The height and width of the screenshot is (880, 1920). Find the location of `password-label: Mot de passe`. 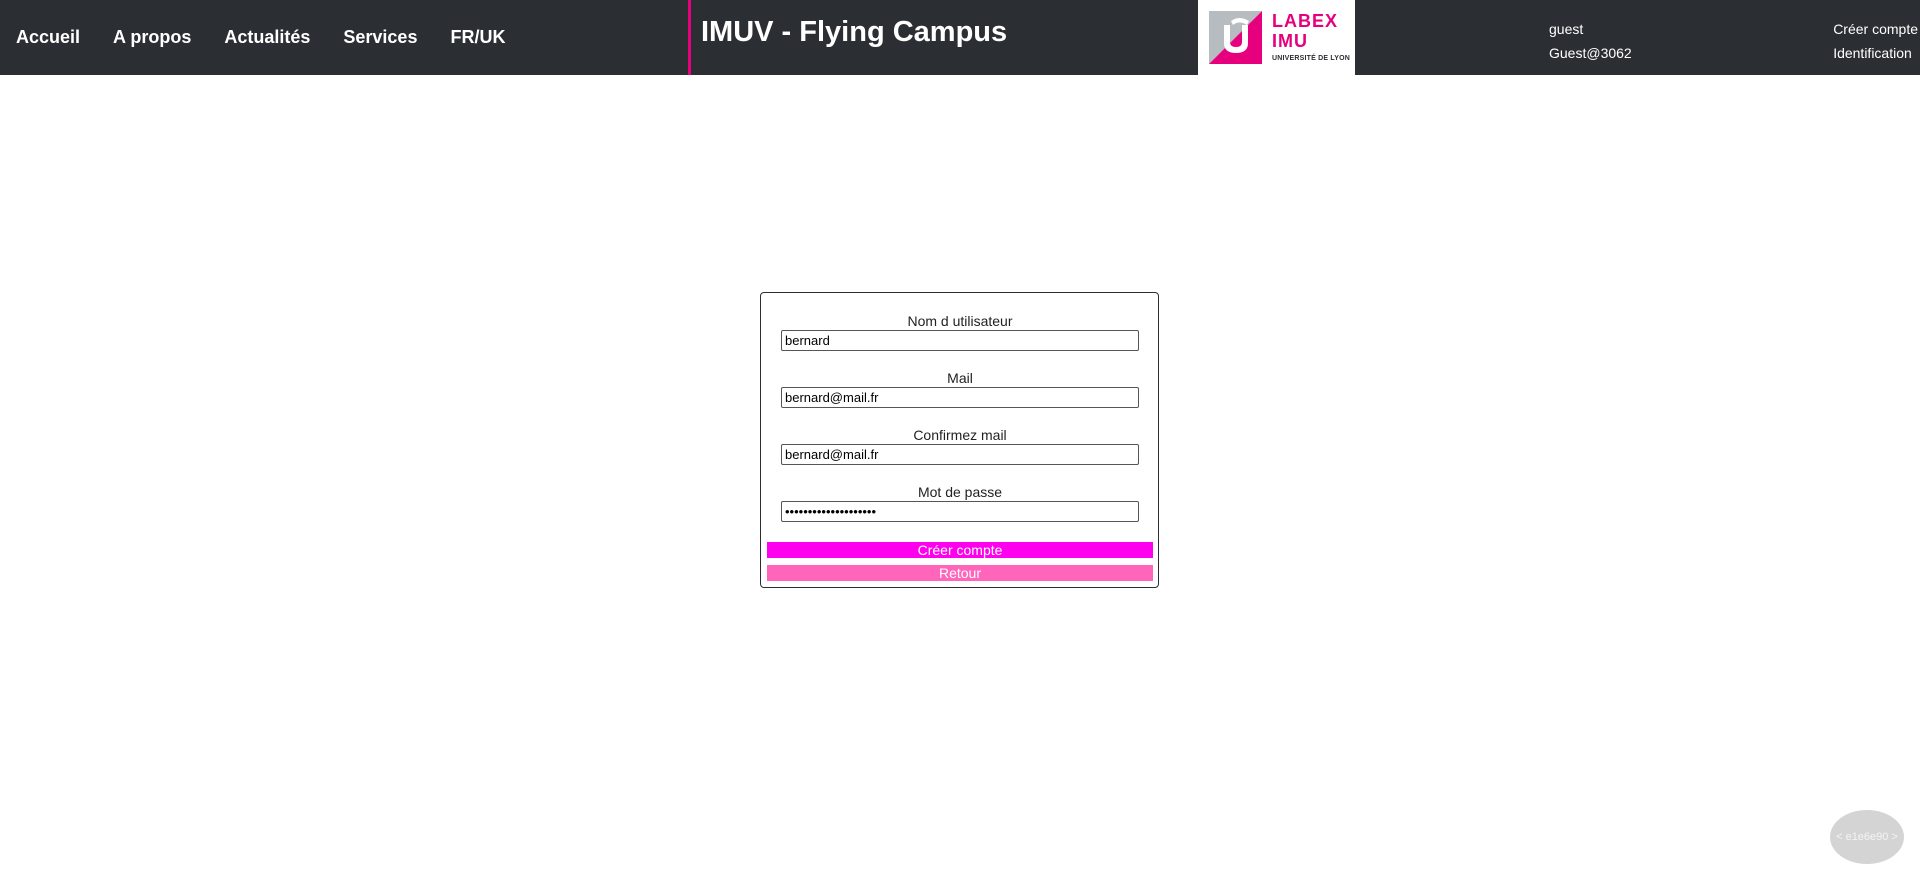

password-label: Mot de passe is located at coordinates (960, 492).